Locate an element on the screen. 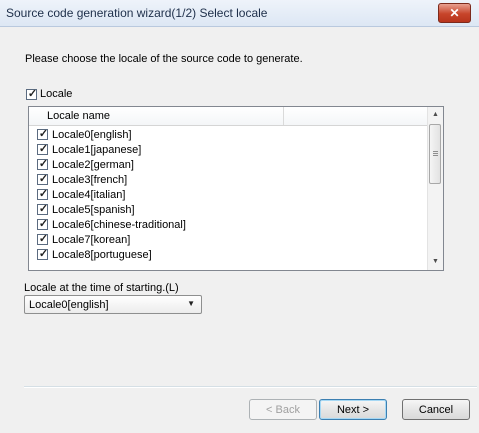 This screenshot has height=433, width=479. scroll-down-icon: ▼ is located at coordinates (435, 262).